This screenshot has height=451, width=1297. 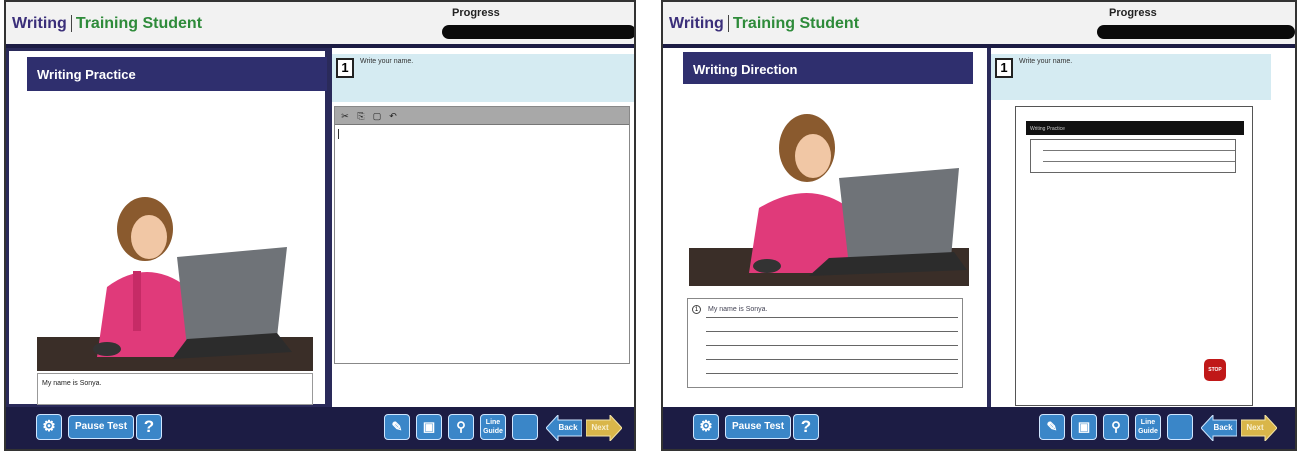 What do you see at coordinates (338, 134) in the screenshot?
I see `text-cursor` at bounding box center [338, 134].